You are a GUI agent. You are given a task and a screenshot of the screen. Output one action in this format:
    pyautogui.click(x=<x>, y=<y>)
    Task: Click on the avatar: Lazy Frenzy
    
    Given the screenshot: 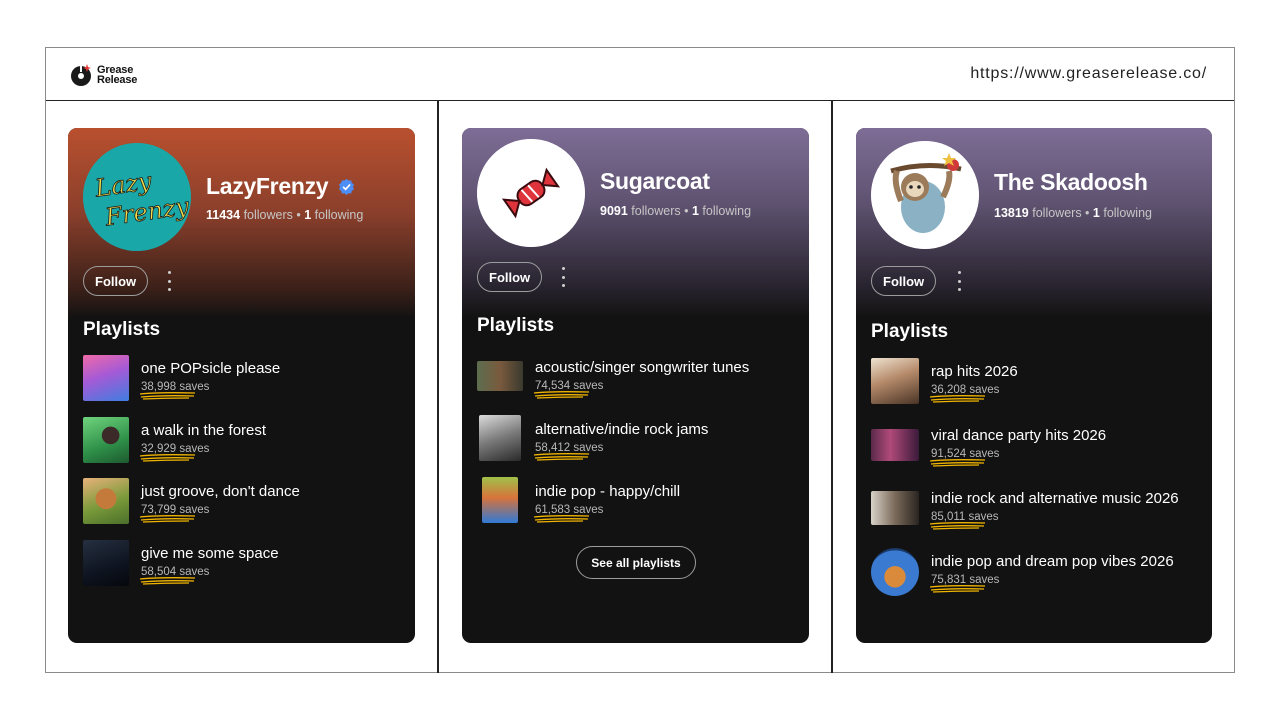 What is the action you would take?
    pyautogui.click(x=137, y=197)
    